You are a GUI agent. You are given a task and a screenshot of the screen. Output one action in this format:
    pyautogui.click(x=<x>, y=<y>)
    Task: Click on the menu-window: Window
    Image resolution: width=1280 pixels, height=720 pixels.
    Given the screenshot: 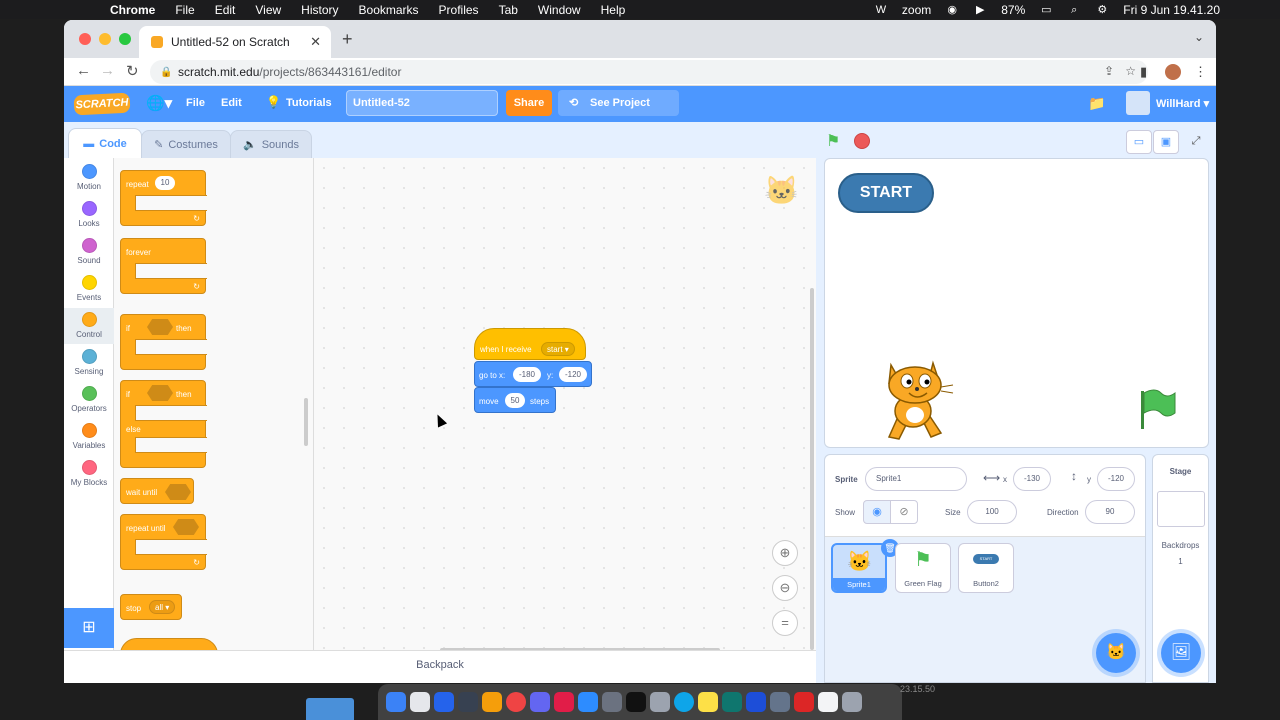 What is the action you would take?
    pyautogui.click(x=559, y=10)
    